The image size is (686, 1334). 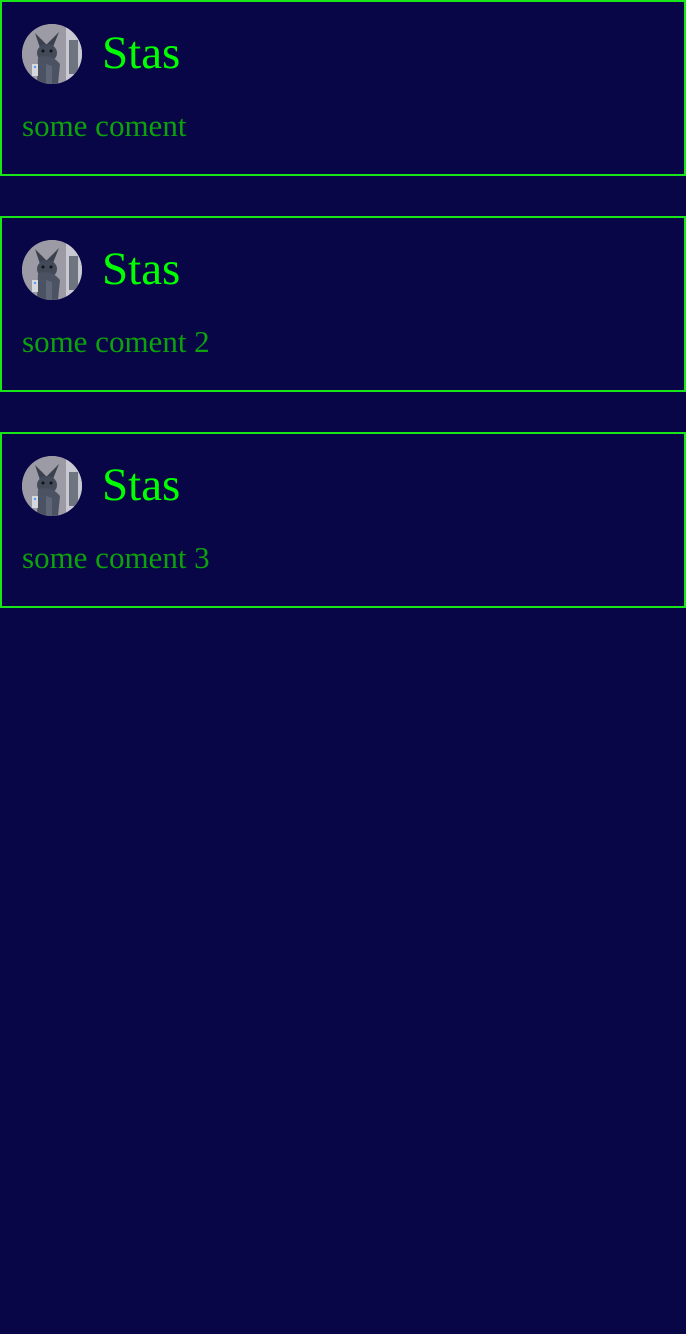 What do you see at coordinates (116, 557) in the screenshot?
I see `comment-text: some coment 3` at bounding box center [116, 557].